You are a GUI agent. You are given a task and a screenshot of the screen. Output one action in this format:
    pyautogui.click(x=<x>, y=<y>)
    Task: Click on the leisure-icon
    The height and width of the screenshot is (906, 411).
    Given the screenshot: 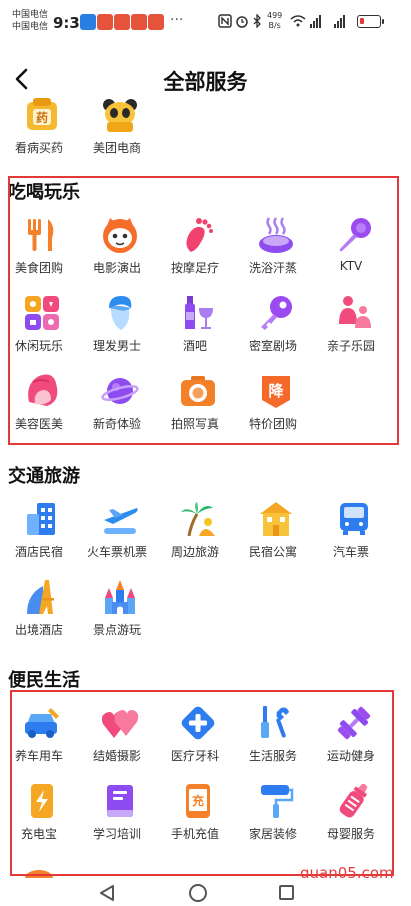 What is the action you would take?
    pyautogui.click(x=42, y=313)
    